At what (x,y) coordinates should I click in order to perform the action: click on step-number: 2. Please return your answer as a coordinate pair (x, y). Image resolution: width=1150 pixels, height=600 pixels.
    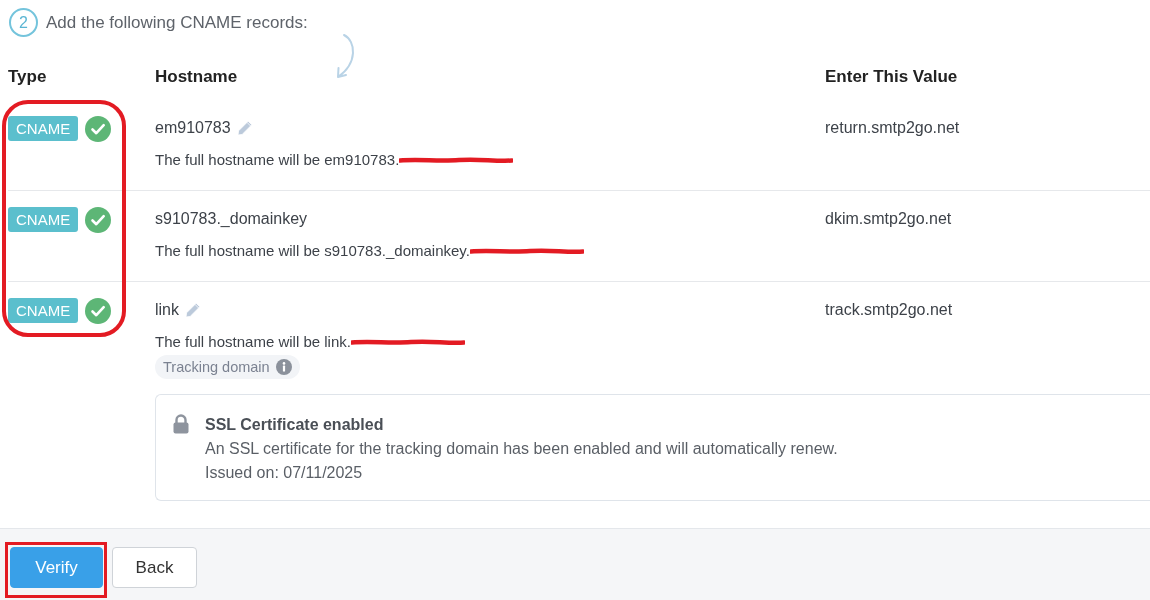
    Looking at the image, I should click on (23, 22).